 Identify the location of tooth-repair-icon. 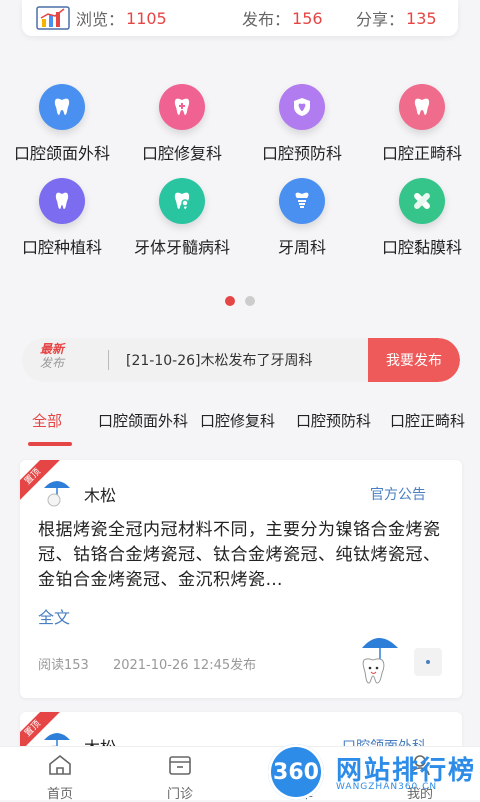
(182, 107).